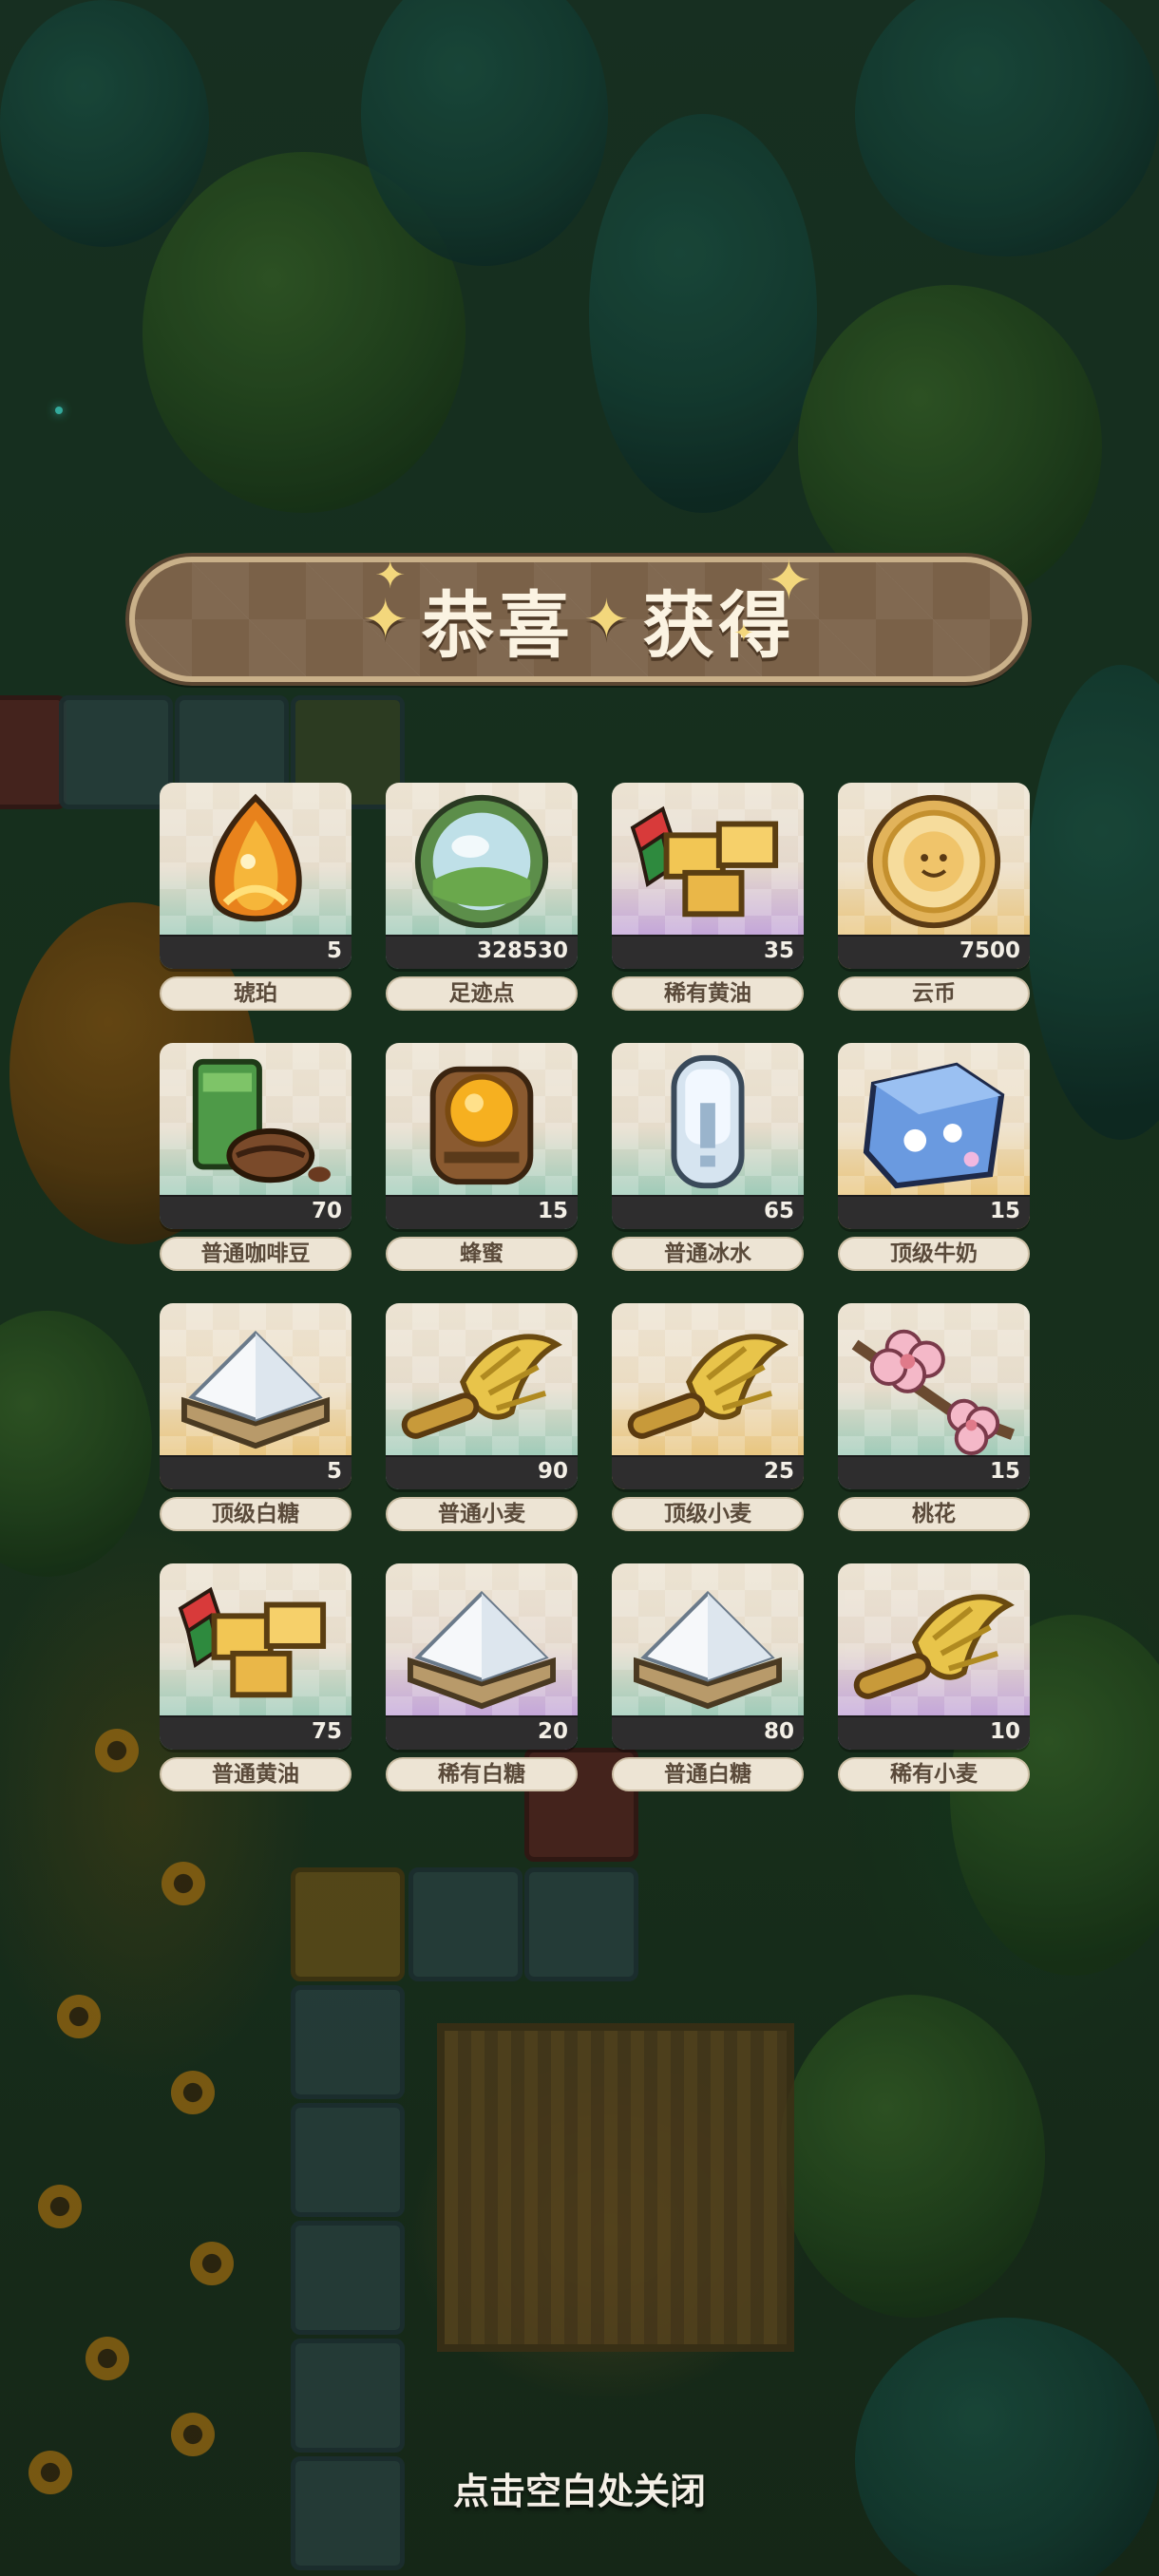 The image size is (1159, 2576). I want to click on reward-name: 顶级牛奶, so click(934, 1254).